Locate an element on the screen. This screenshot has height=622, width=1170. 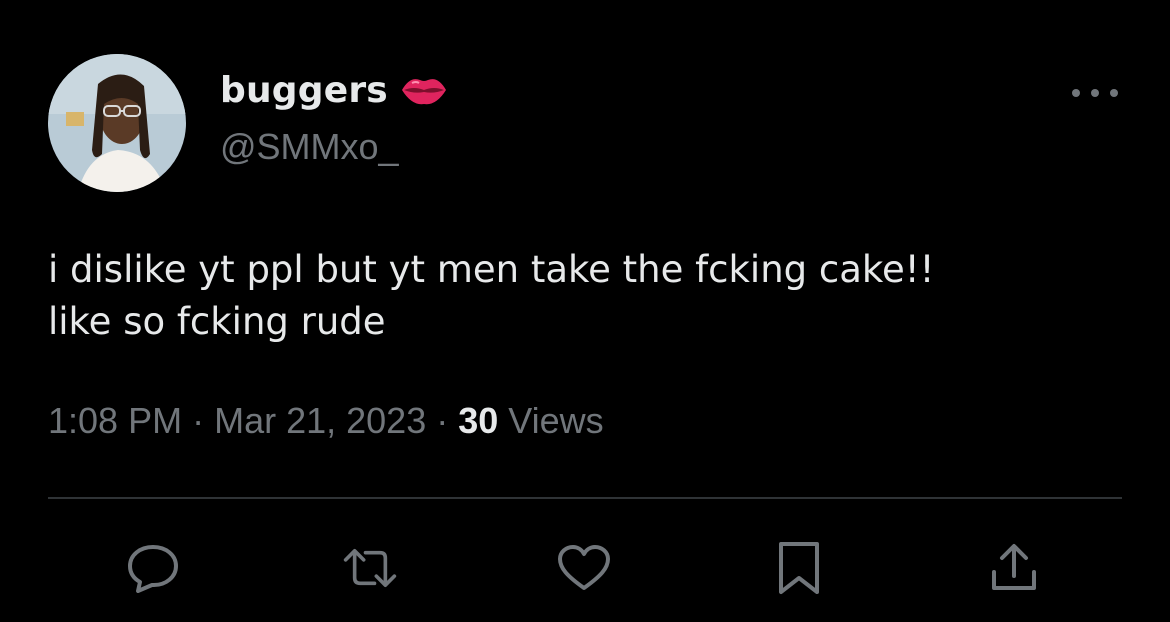
like-button is located at coordinates (584, 568).